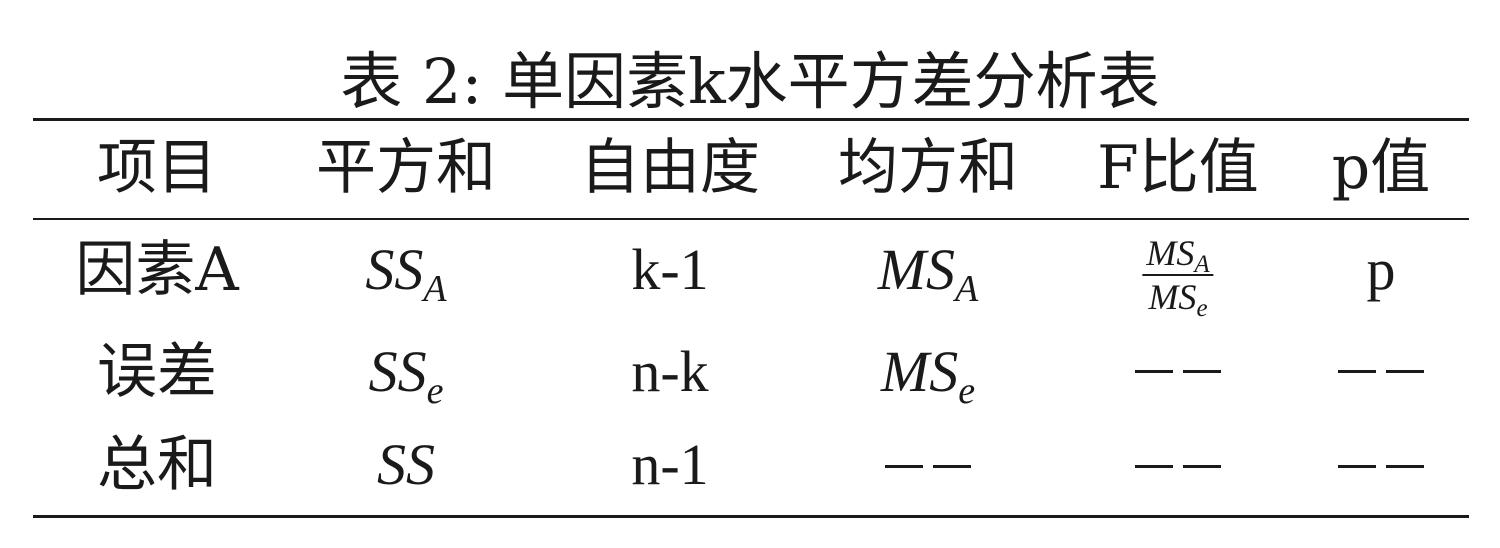  I want to click on row-factor-ms: MSA, so click(928, 273).